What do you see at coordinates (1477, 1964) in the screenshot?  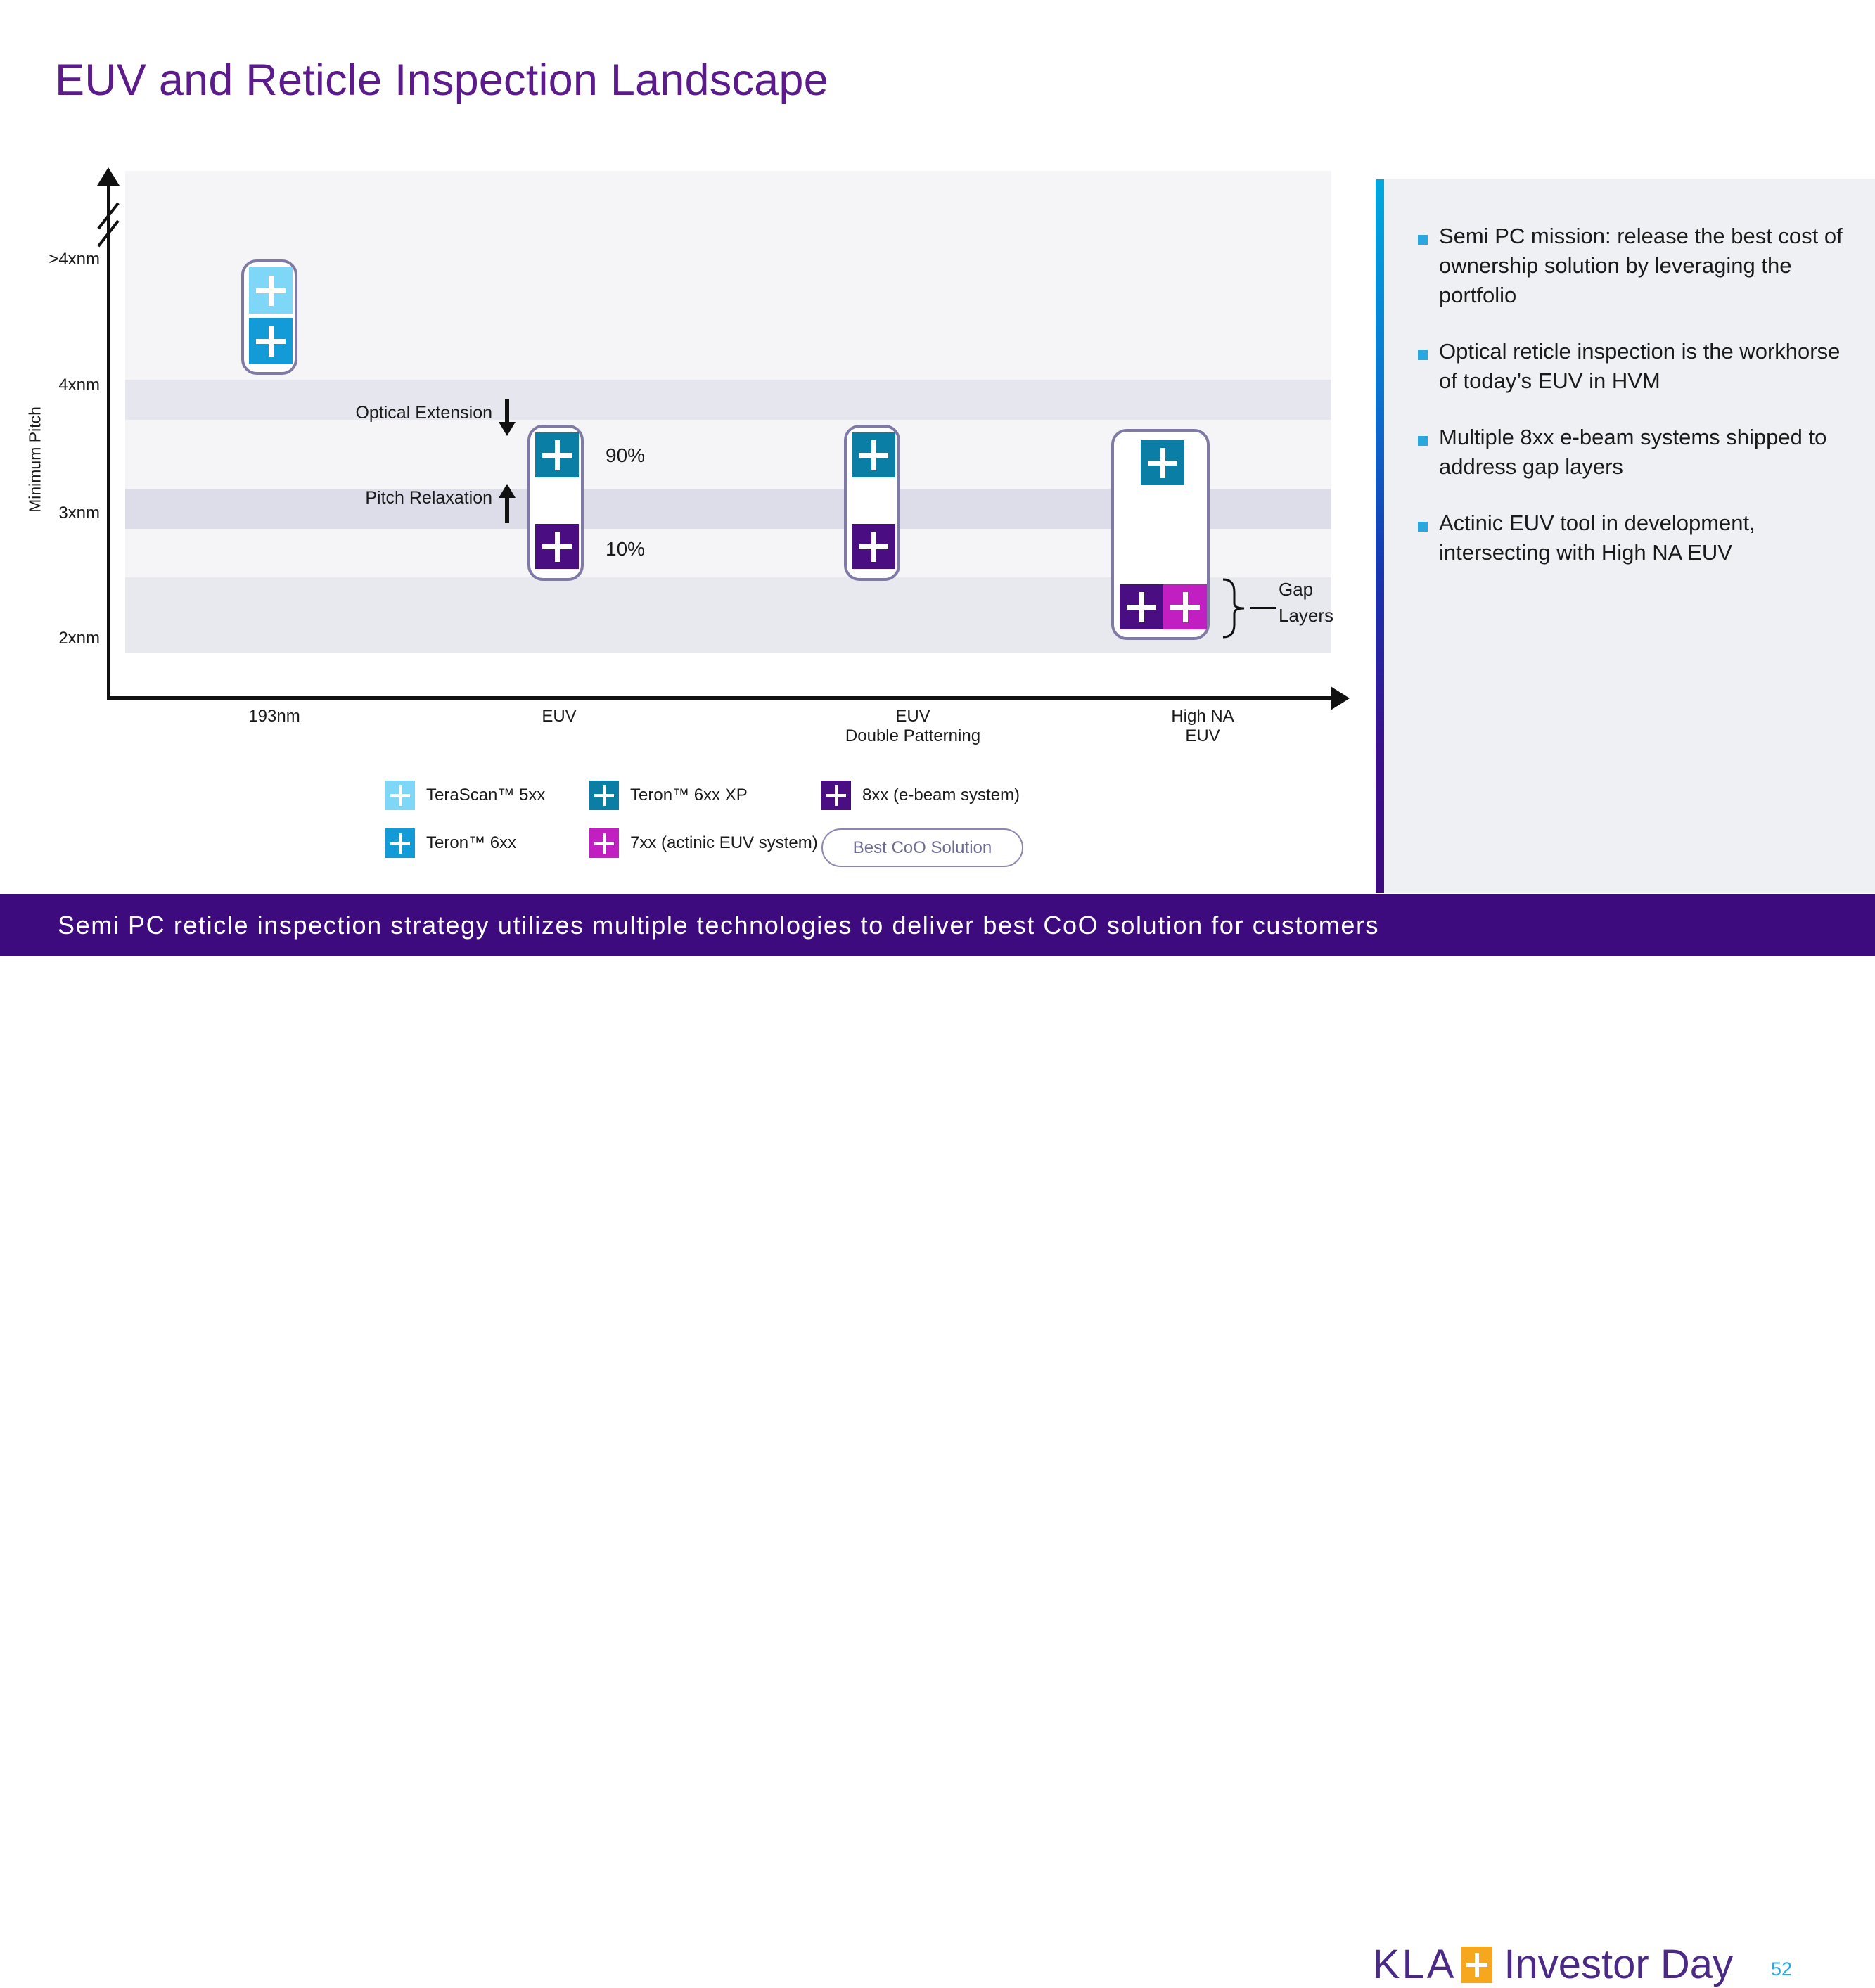 I see `plus-icon` at bounding box center [1477, 1964].